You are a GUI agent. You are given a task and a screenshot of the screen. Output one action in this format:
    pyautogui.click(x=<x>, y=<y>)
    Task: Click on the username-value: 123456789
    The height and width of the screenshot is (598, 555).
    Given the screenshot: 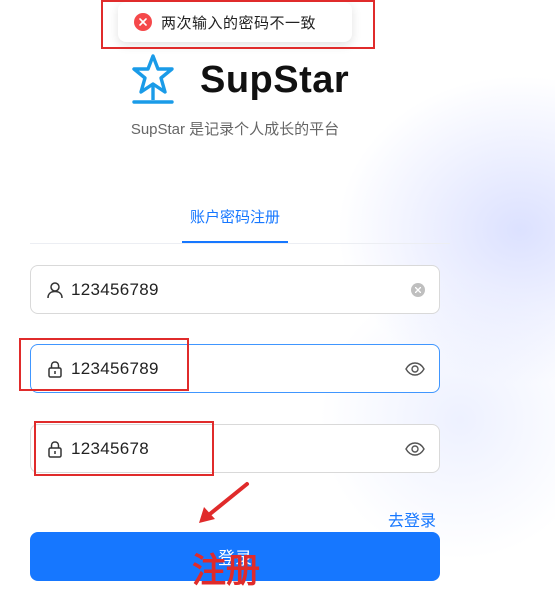 What is the action you would take?
    pyautogui.click(x=115, y=289)
    